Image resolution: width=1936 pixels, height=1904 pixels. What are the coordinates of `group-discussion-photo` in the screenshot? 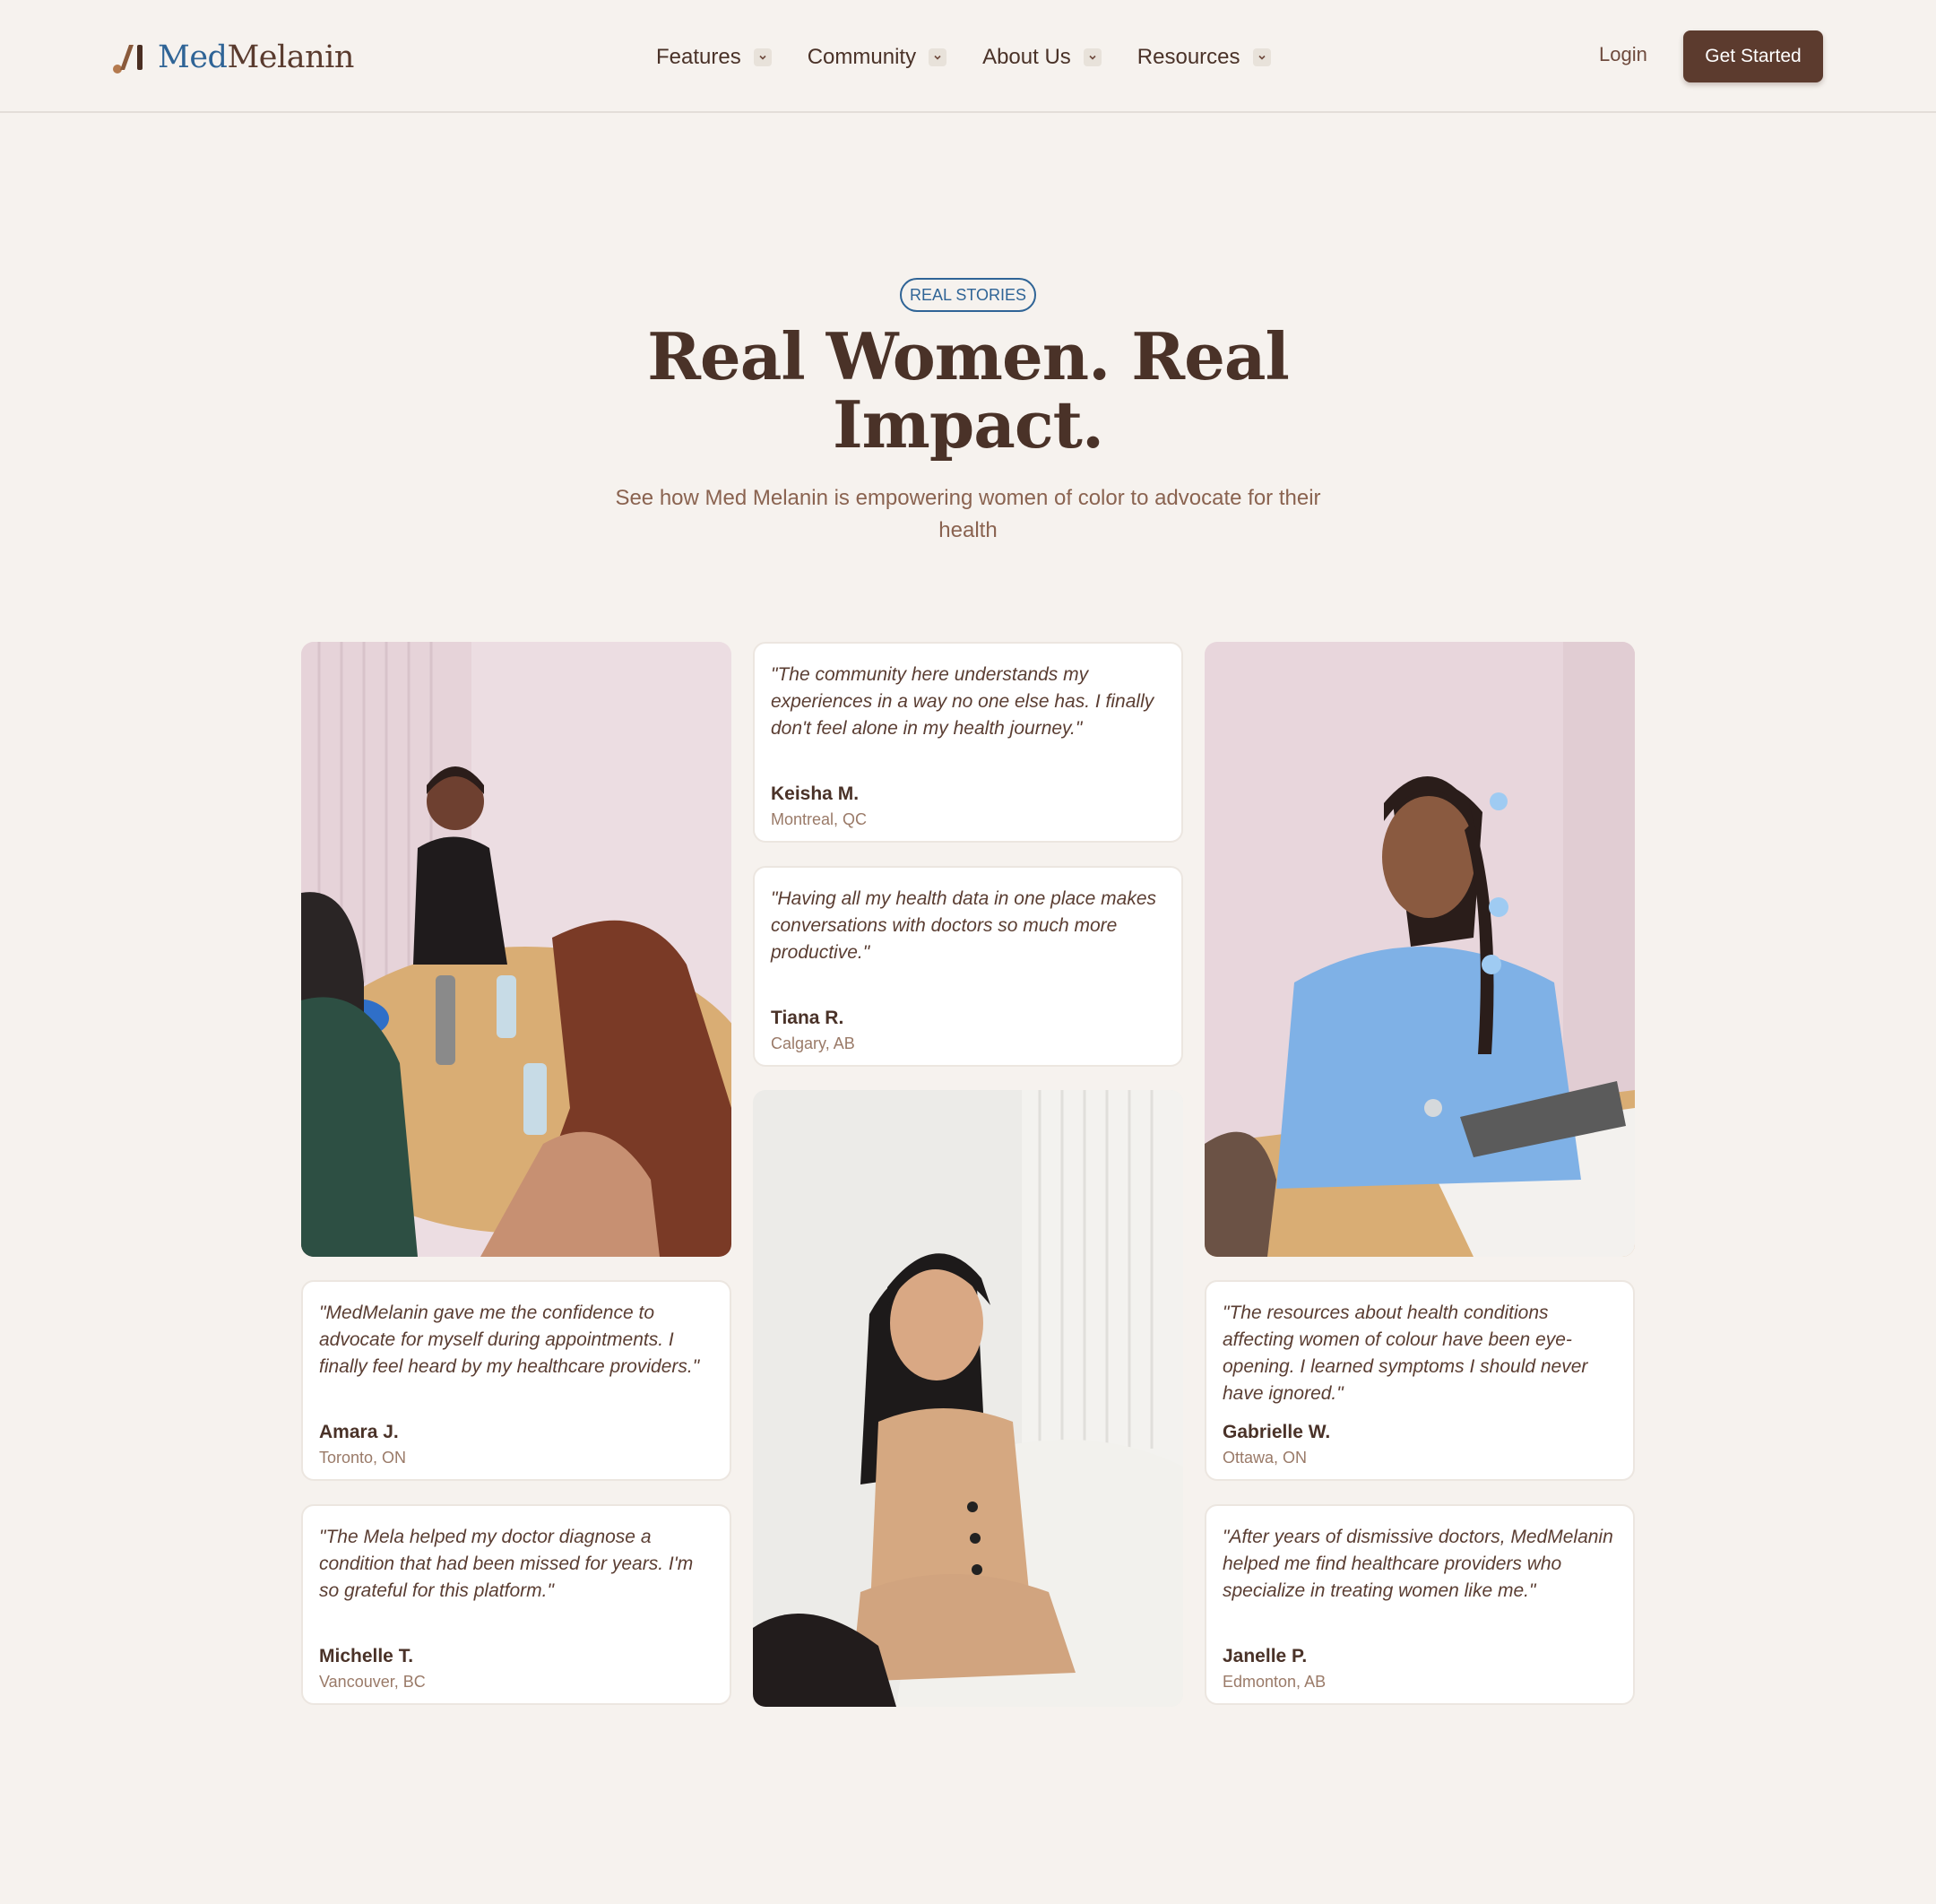 It's located at (516, 950).